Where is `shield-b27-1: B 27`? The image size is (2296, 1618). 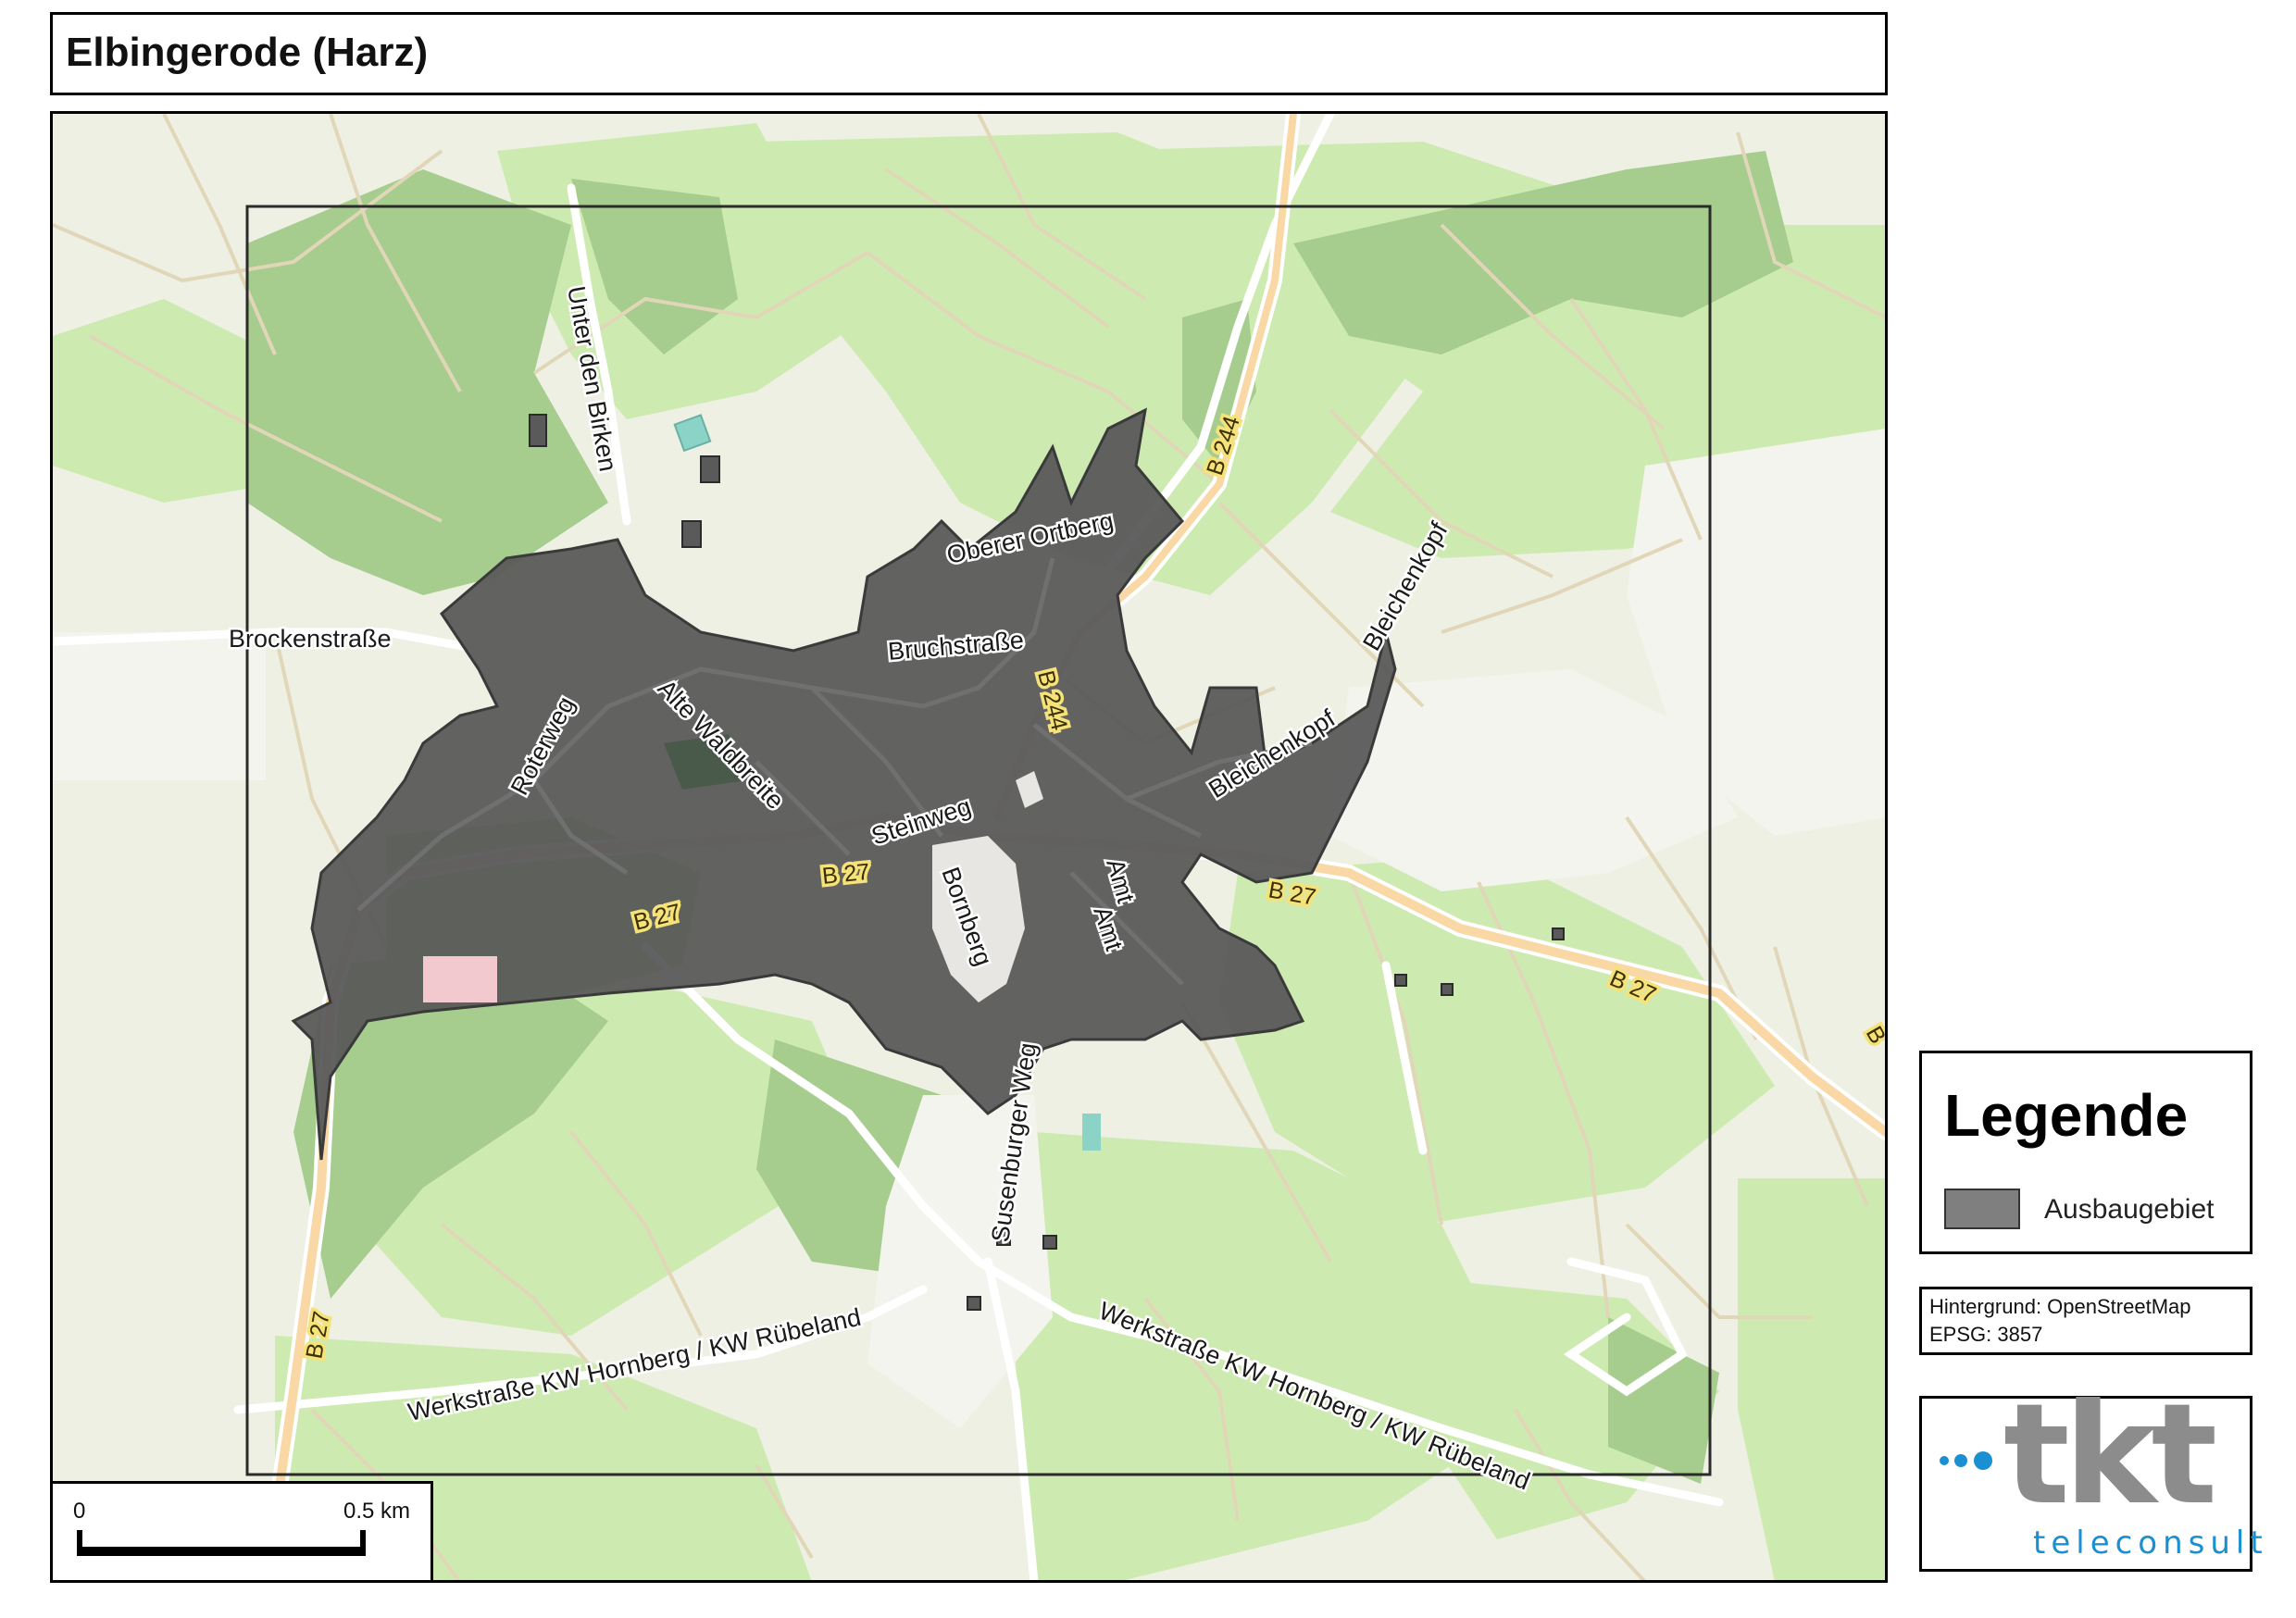 shield-b27-1: B 27 is located at coordinates (846, 874).